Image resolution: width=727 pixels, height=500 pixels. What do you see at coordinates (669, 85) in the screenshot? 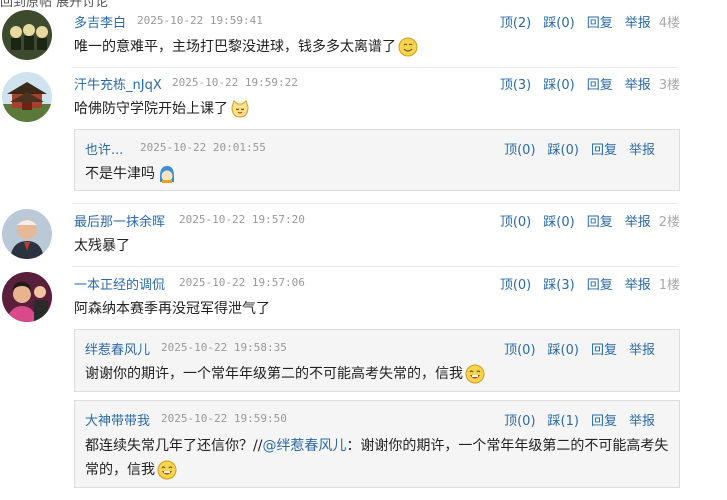
I see `floor-number: 3楼` at bounding box center [669, 85].